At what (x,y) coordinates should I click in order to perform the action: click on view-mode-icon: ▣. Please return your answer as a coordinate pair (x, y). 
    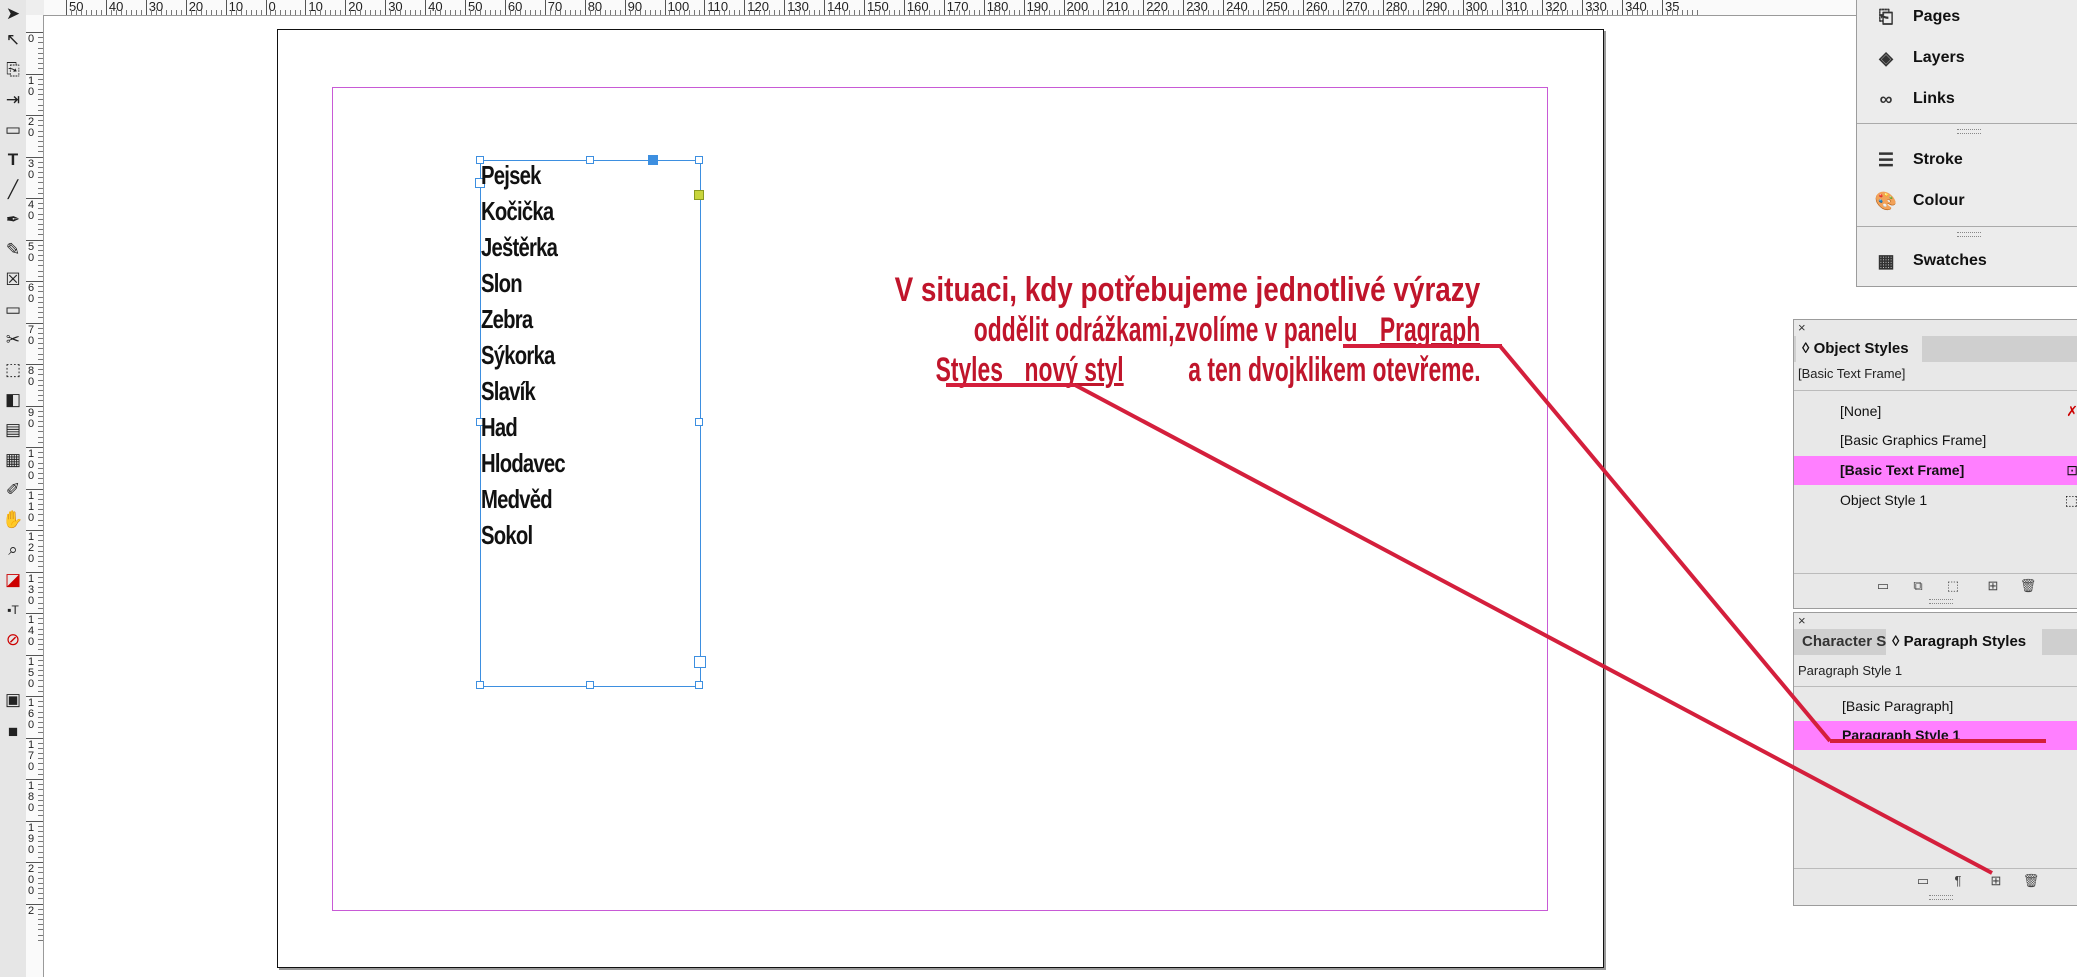
    Looking at the image, I should click on (13, 700).